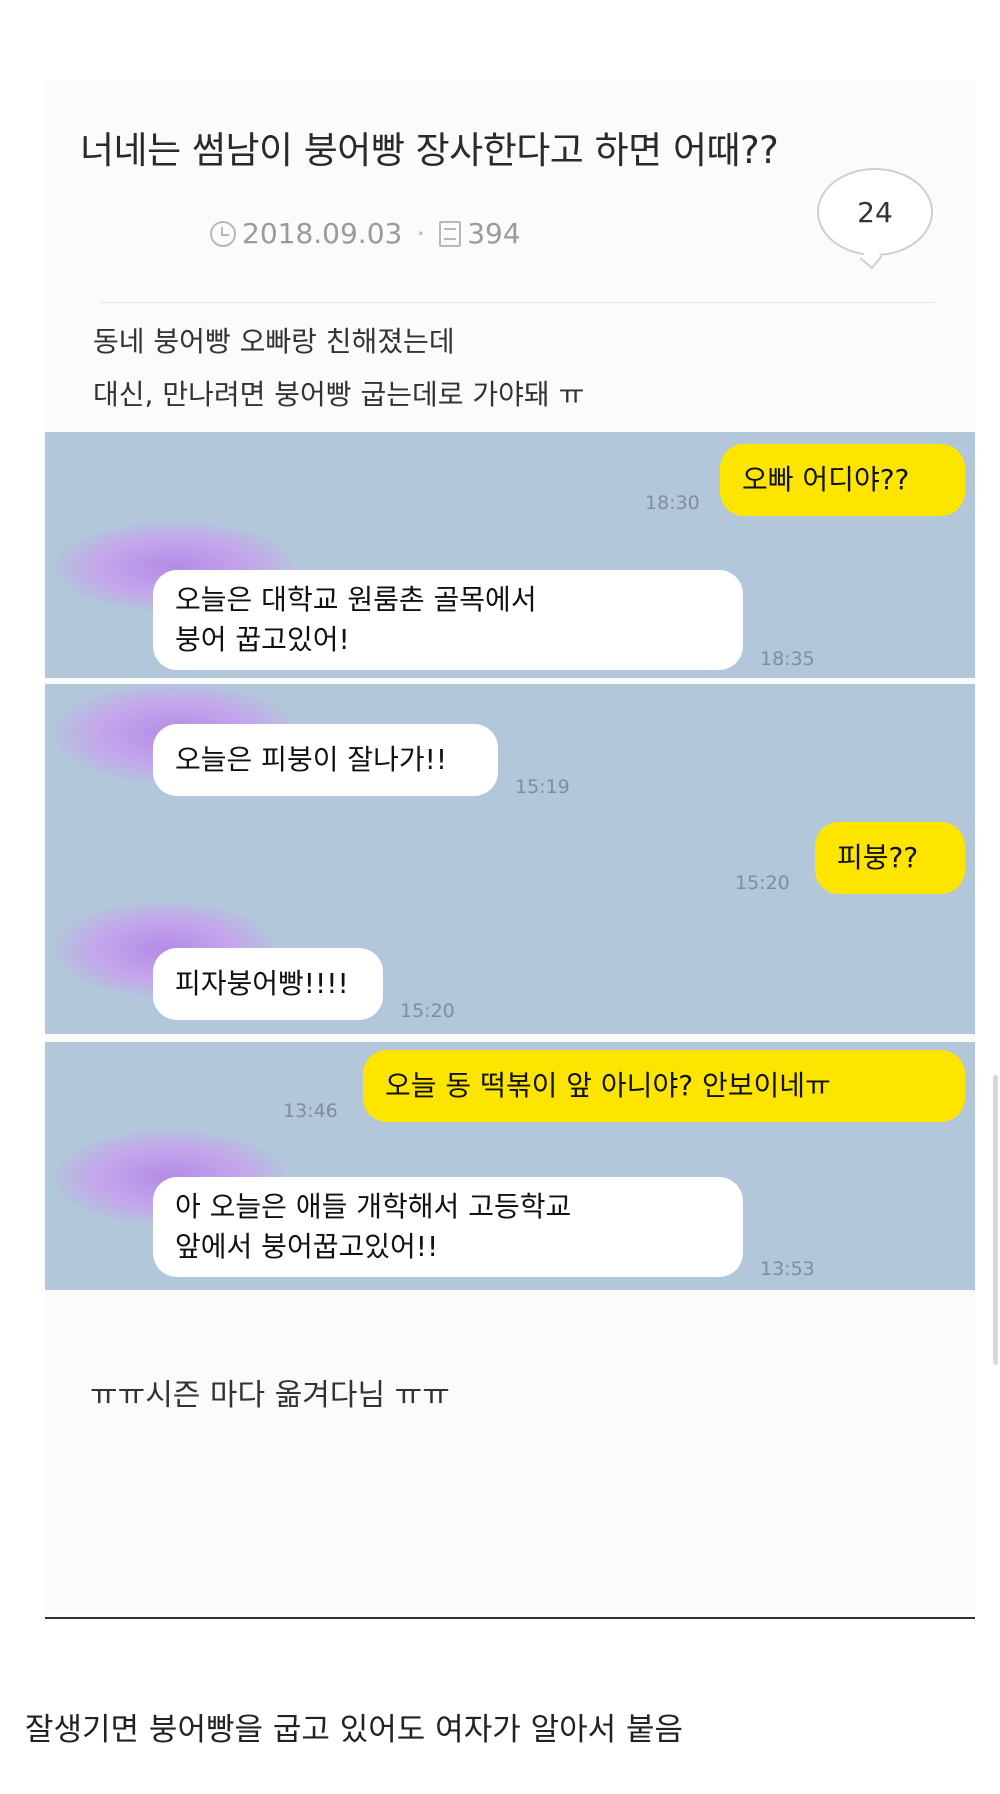 The image size is (1000, 1794). What do you see at coordinates (510, 1618) in the screenshot?
I see `section-rule` at bounding box center [510, 1618].